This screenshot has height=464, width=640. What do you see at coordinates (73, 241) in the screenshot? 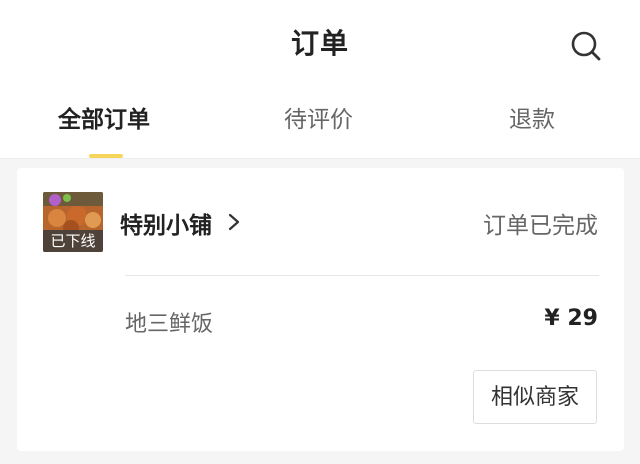
I see `offline-badge: 已下线` at bounding box center [73, 241].